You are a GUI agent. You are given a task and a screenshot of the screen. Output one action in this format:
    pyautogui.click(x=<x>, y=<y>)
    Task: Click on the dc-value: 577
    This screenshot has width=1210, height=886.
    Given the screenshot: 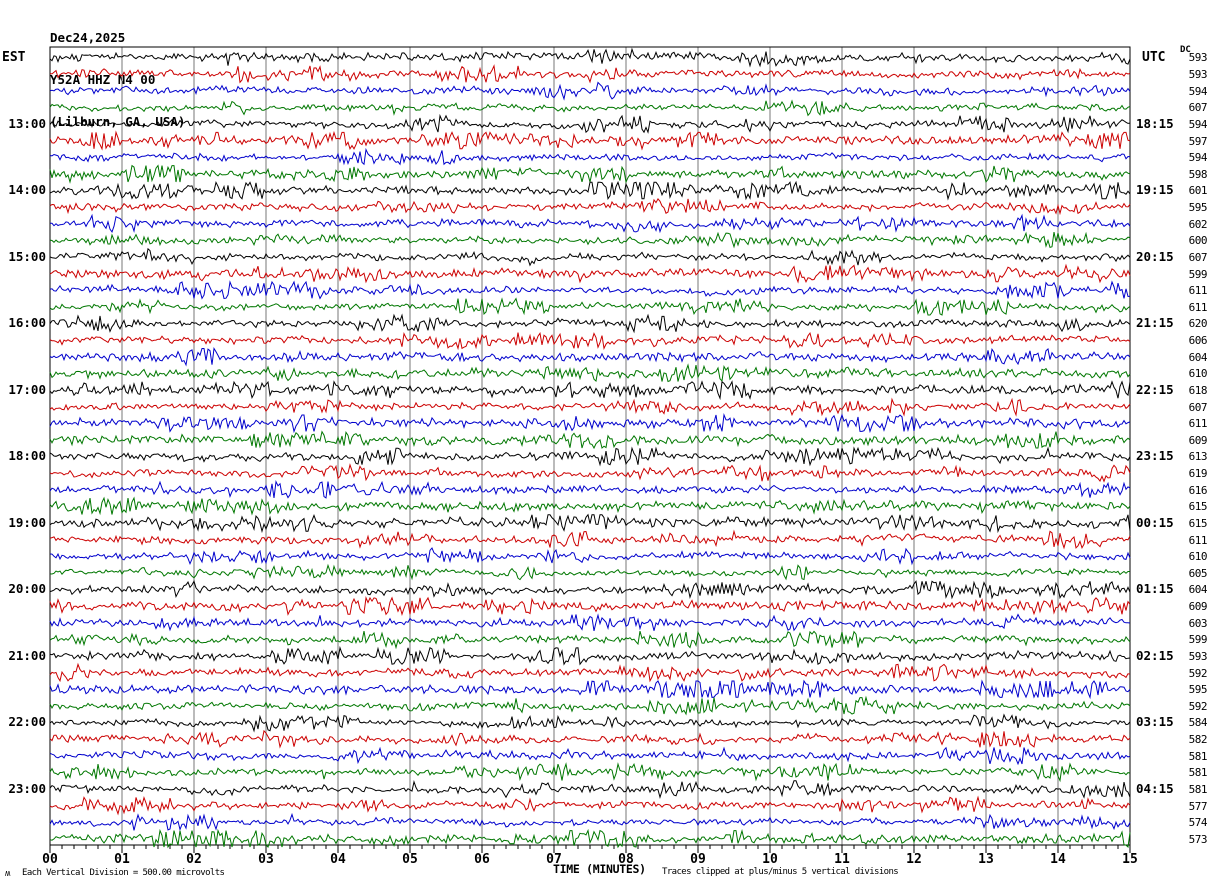 What is the action you would take?
    pyautogui.click(x=1198, y=806)
    